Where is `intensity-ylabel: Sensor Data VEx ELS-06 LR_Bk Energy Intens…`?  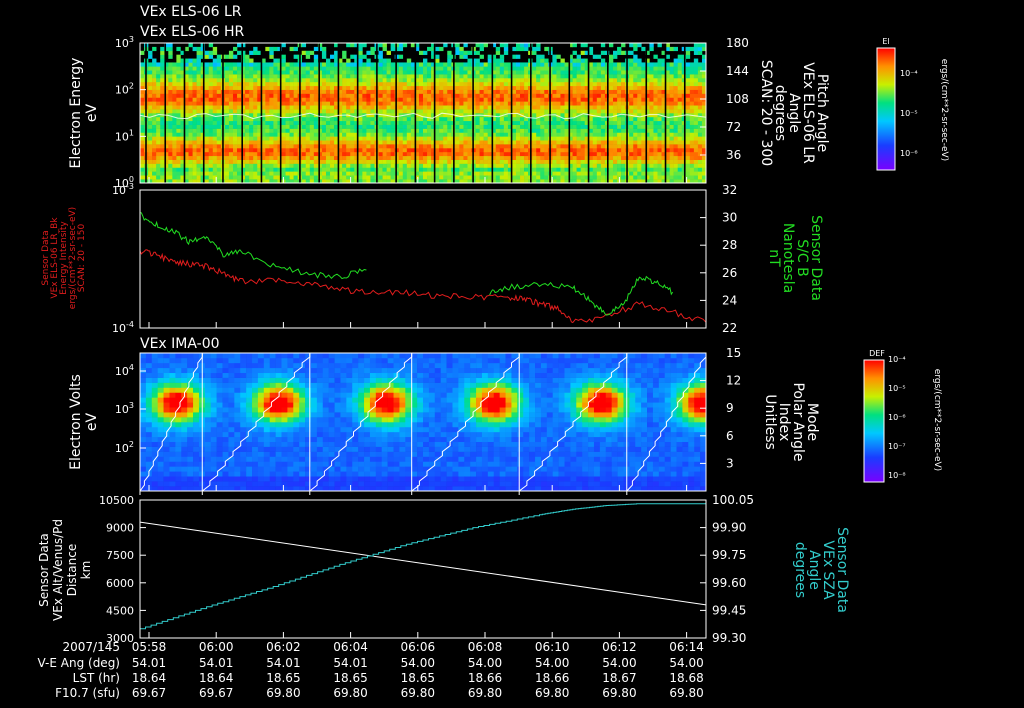
intensity-ylabel: Sensor Data VEx ELS-06 LR_Bk Energy Intens… is located at coordinates (64, 258).